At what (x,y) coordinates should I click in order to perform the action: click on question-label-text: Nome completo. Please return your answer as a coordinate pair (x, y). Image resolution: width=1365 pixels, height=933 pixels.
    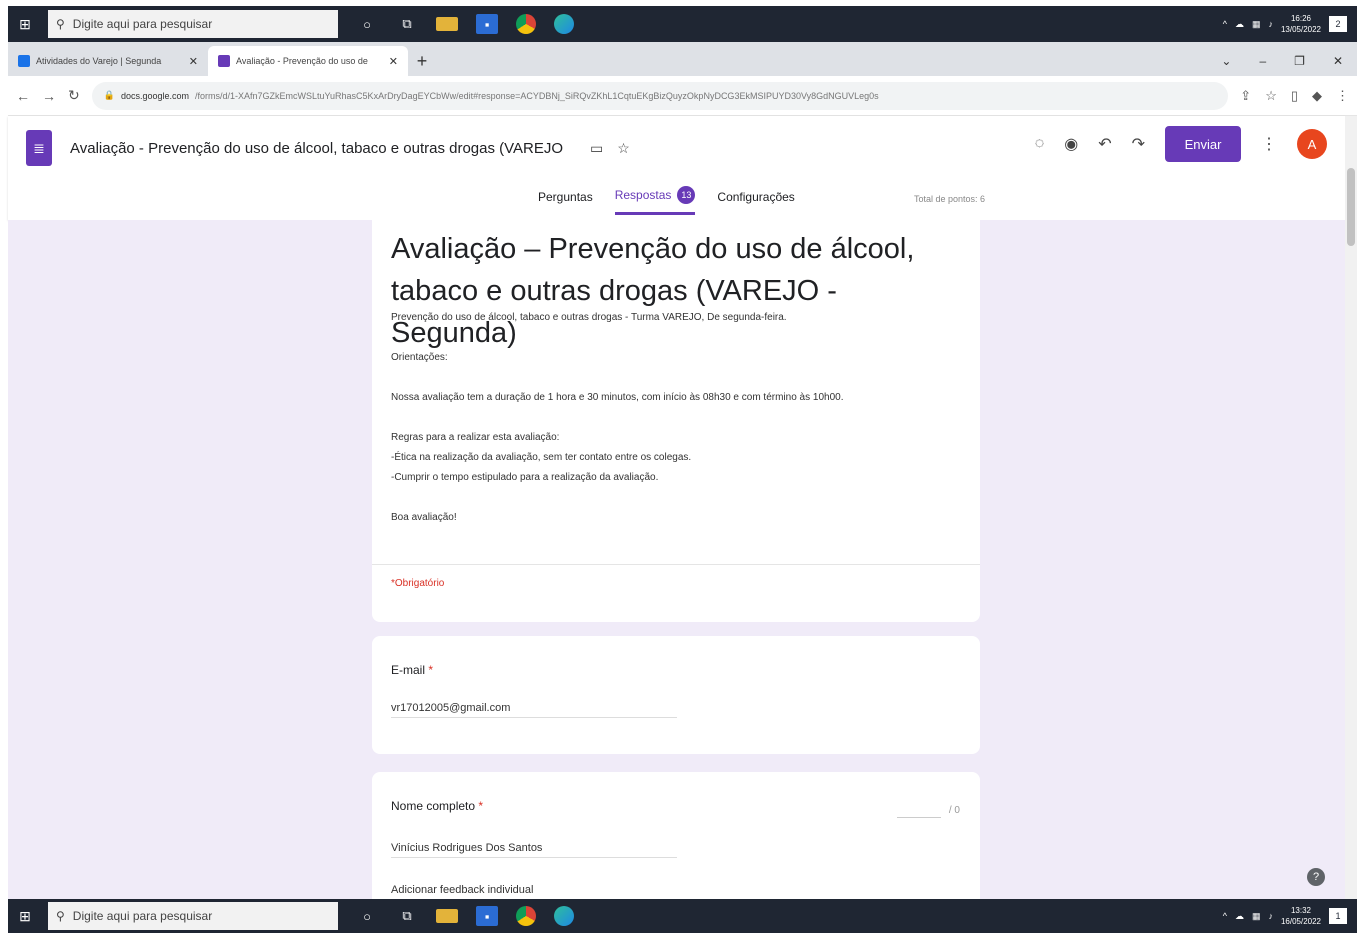
    Looking at the image, I should click on (433, 806).